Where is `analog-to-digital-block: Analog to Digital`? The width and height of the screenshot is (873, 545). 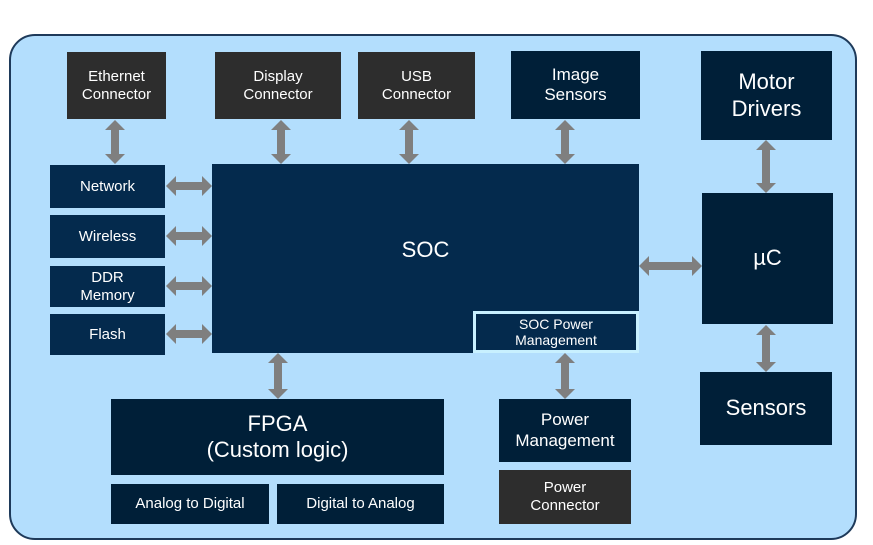 analog-to-digital-block: Analog to Digital is located at coordinates (190, 504).